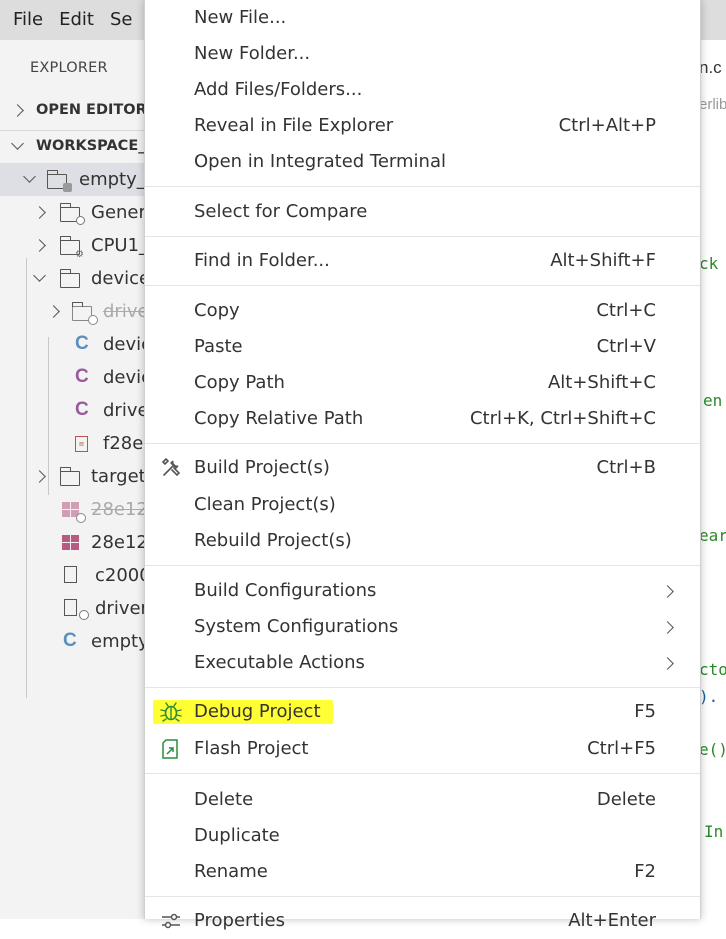 This screenshot has height=939, width=726. I want to click on menu-item-reveal: Reveal in File Explorer Ctrl+Alt+P, so click(422, 126).